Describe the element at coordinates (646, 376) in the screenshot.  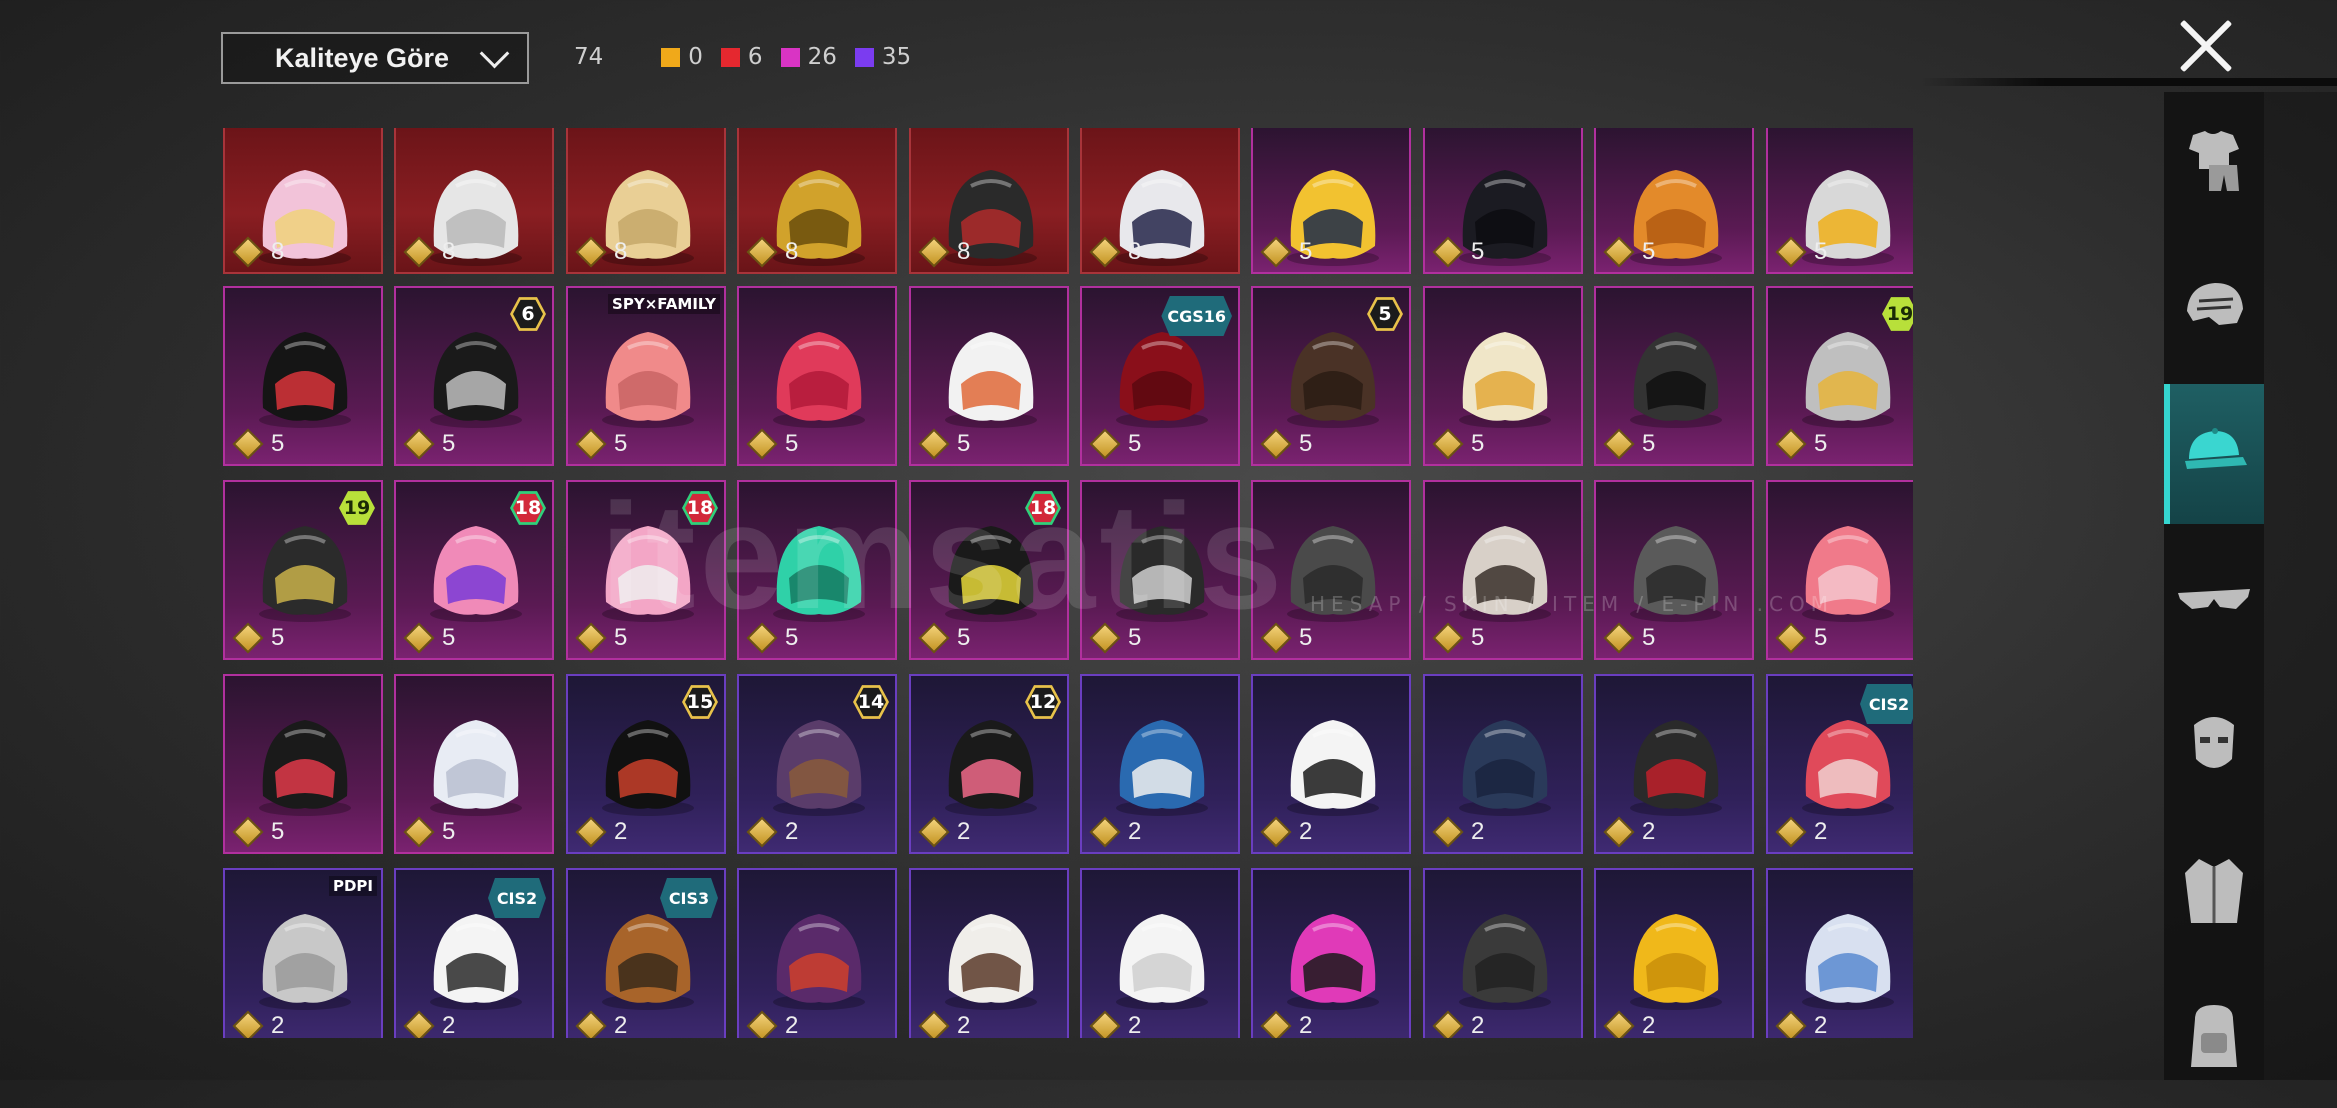
I see `item-card: SPY×FAMILY 5` at that location.